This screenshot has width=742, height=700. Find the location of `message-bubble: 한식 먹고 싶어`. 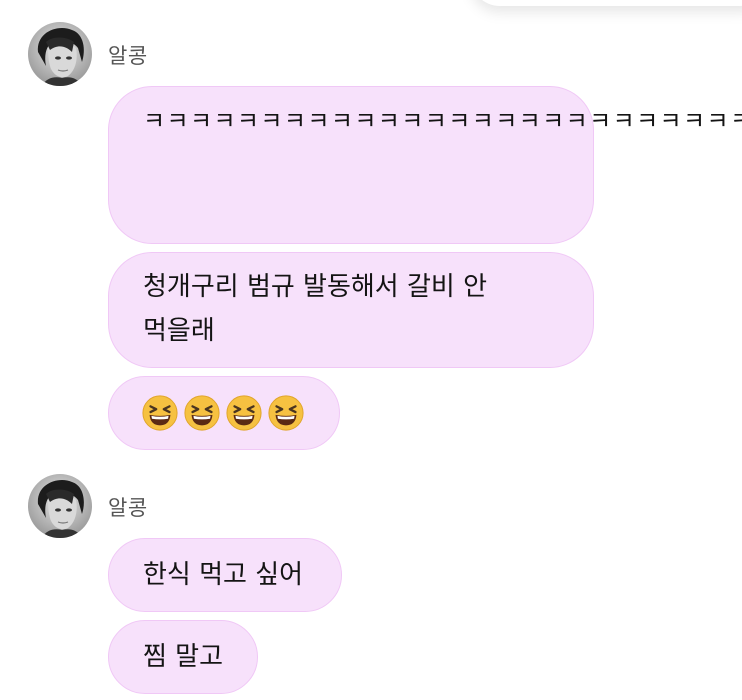

message-bubble: 한식 먹고 싶어 is located at coordinates (225, 575).